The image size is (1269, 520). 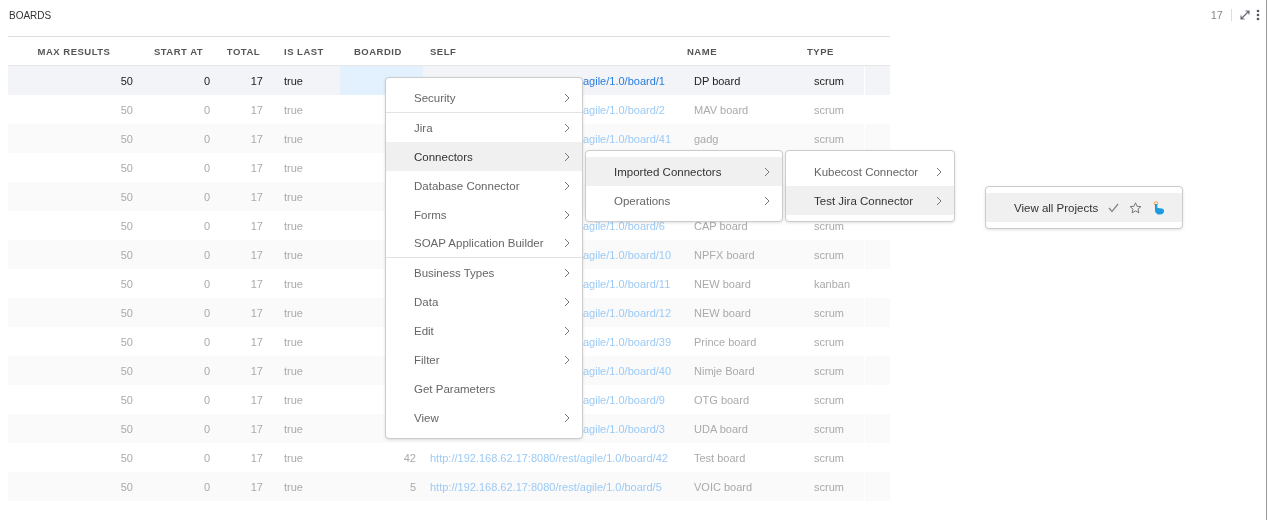 I want to click on table-cell-text: OTG board, so click(x=722, y=400).